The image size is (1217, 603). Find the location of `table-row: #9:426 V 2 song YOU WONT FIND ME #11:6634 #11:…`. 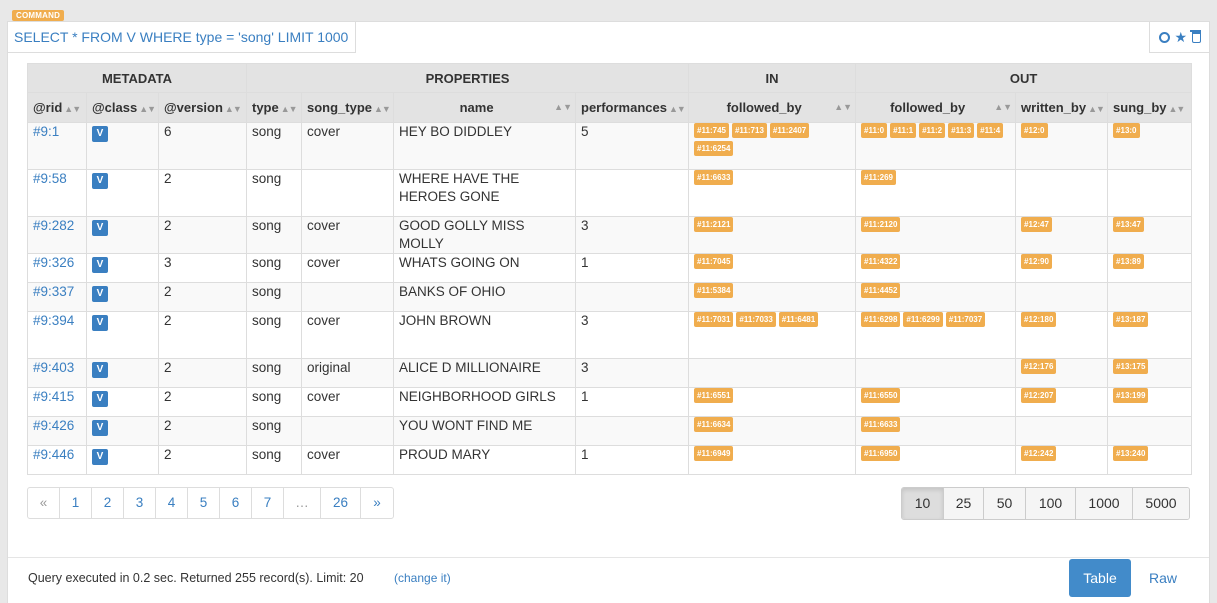

table-row: #9:426 V 2 song YOU WONT FIND ME #11:6634 #11:… is located at coordinates (610, 431).